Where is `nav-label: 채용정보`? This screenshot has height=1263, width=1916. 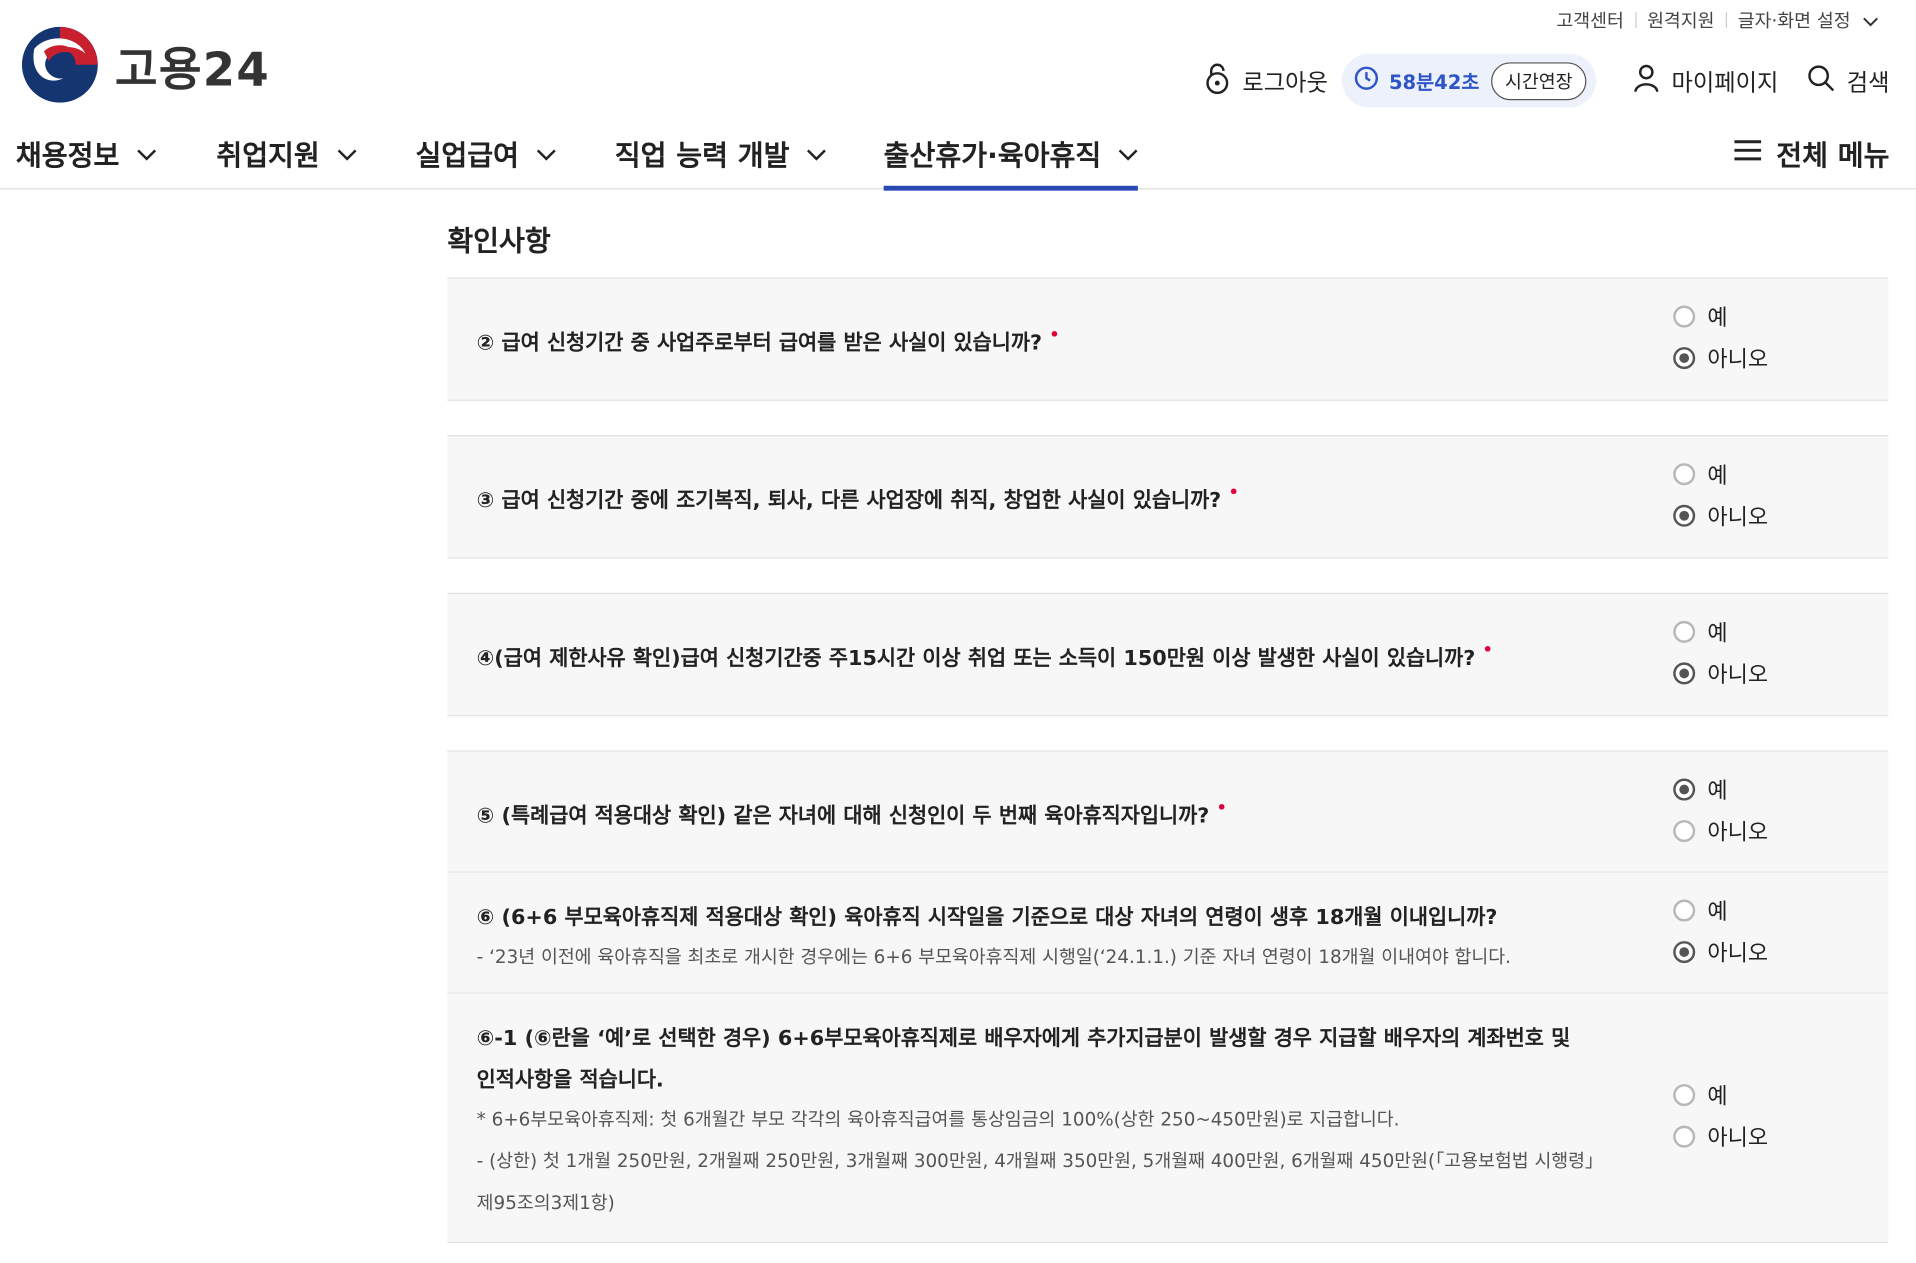 nav-label: 채용정보 is located at coordinates (67, 156).